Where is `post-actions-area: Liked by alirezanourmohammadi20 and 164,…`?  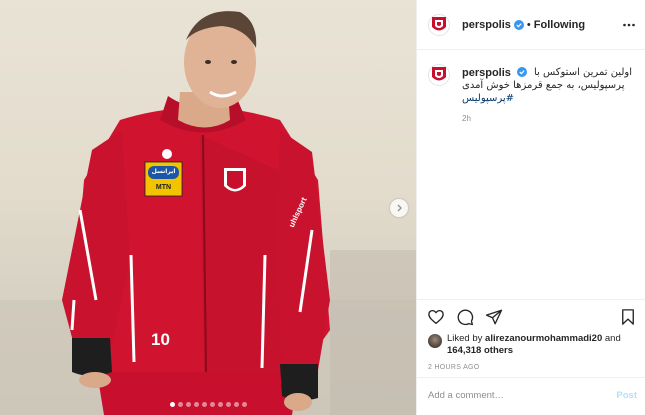
post-actions-area: Liked by alirezanourmohammadi20 and 164,… is located at coordinates (531, 338).